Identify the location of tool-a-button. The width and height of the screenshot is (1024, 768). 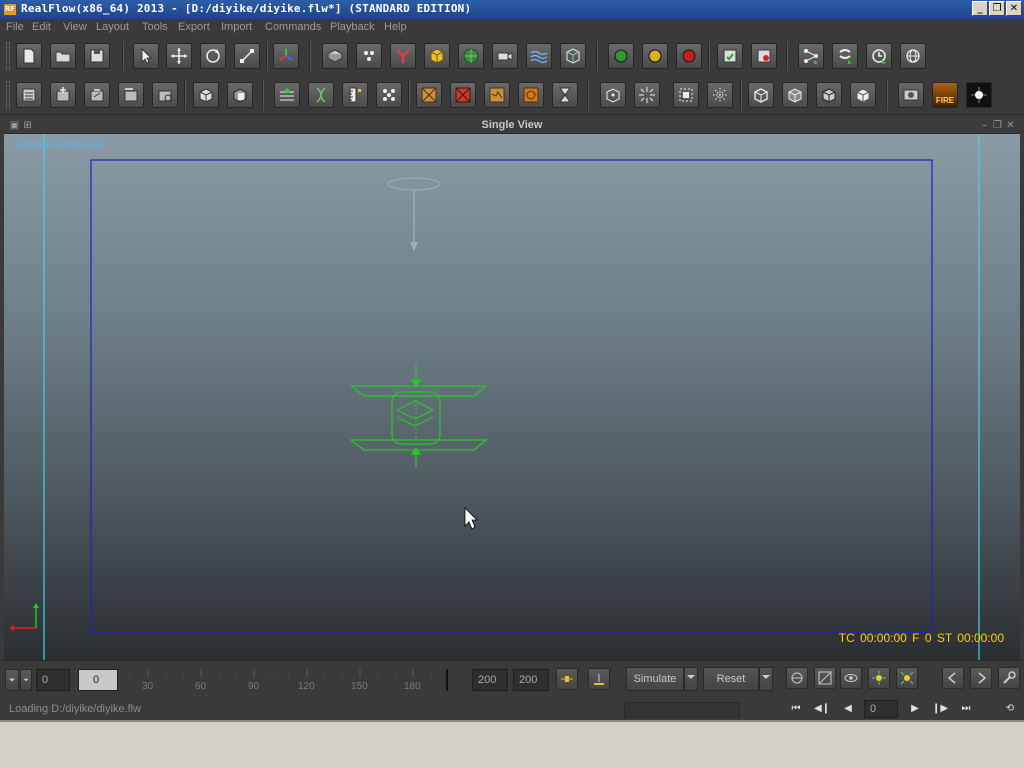
(29, 95).